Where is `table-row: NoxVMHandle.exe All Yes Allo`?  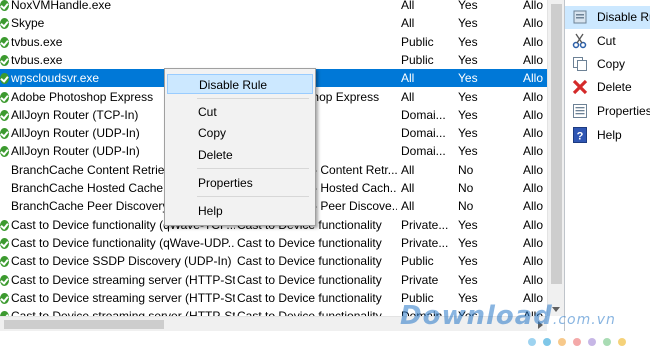 table-row: NoxVMHandle.exe All Yes Allo is located at coordinates (273, 7).